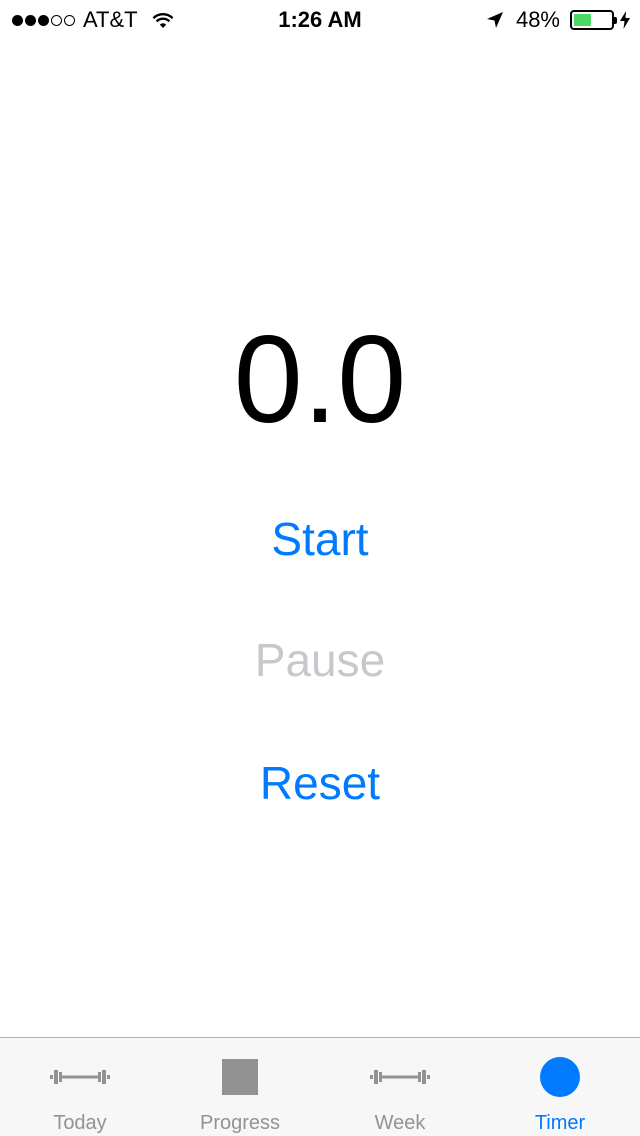  I want to click on reset-button: Reset, so click(320, 783).